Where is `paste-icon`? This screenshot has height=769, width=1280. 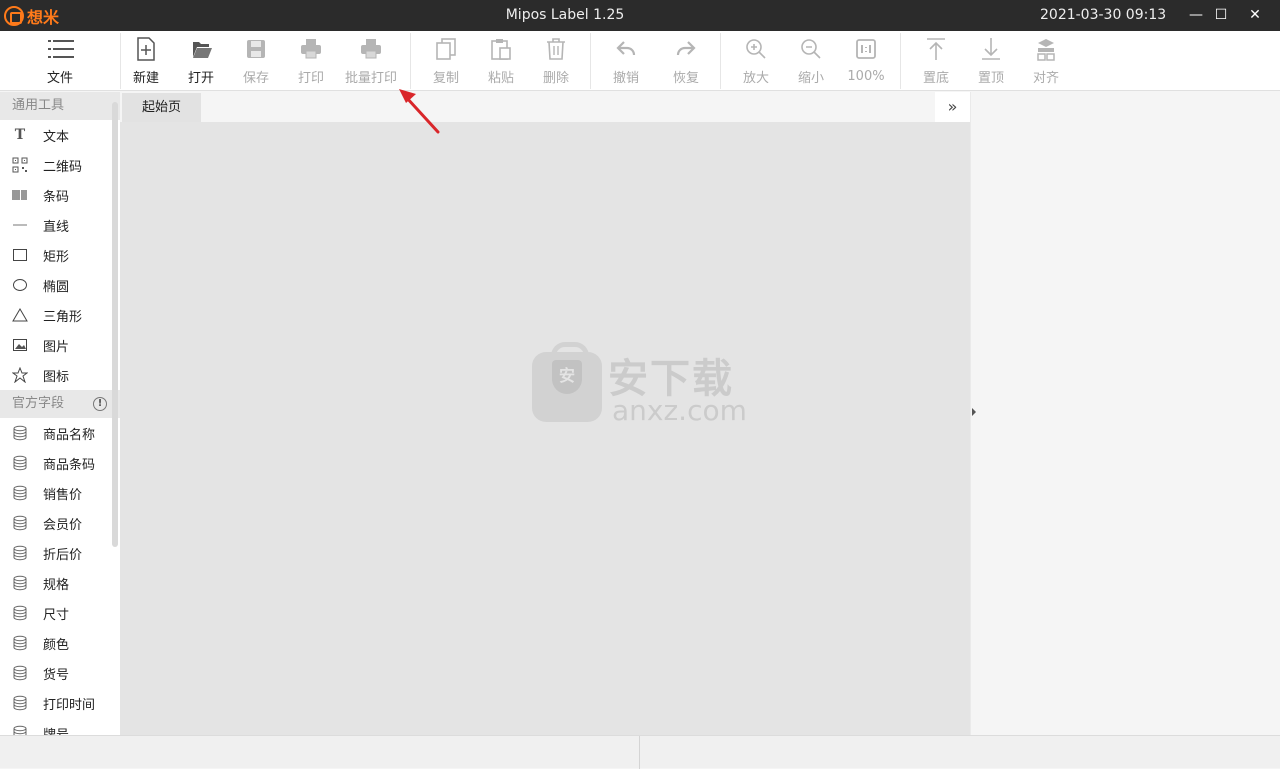 paste-icon is located at coordinates (501, 49).